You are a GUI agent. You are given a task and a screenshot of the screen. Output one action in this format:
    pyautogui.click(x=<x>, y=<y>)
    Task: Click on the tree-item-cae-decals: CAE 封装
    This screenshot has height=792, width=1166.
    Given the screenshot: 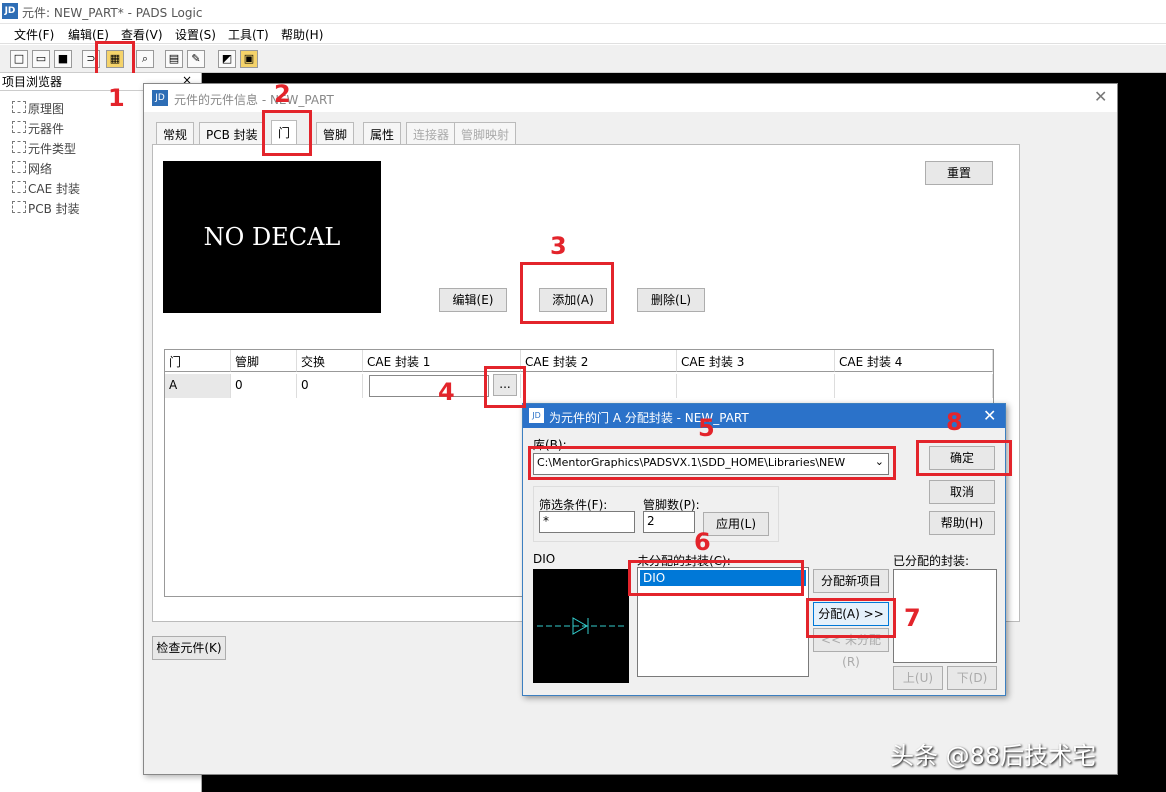 What is the action you would take?
    pyautogui.click(x=46, y=188)
    